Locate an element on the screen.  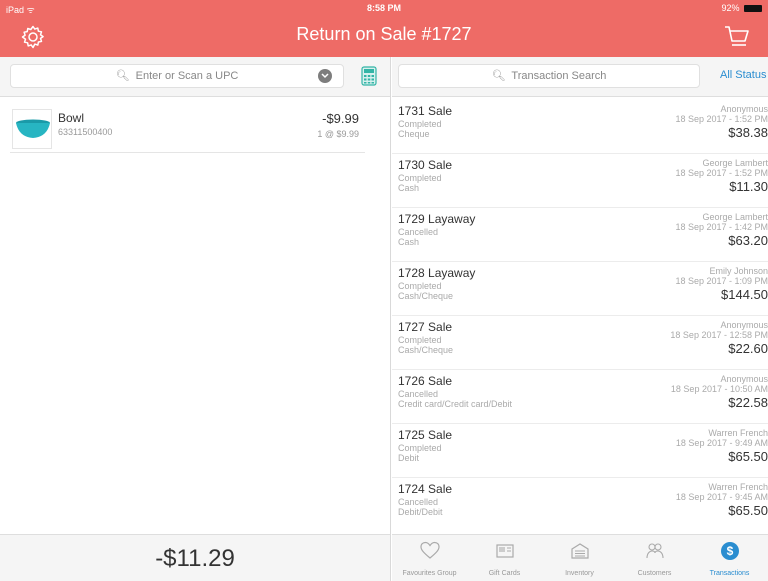
transaction-date: 18 Sep 2017 - 1:09 PM is located at coordinates (721, 281).